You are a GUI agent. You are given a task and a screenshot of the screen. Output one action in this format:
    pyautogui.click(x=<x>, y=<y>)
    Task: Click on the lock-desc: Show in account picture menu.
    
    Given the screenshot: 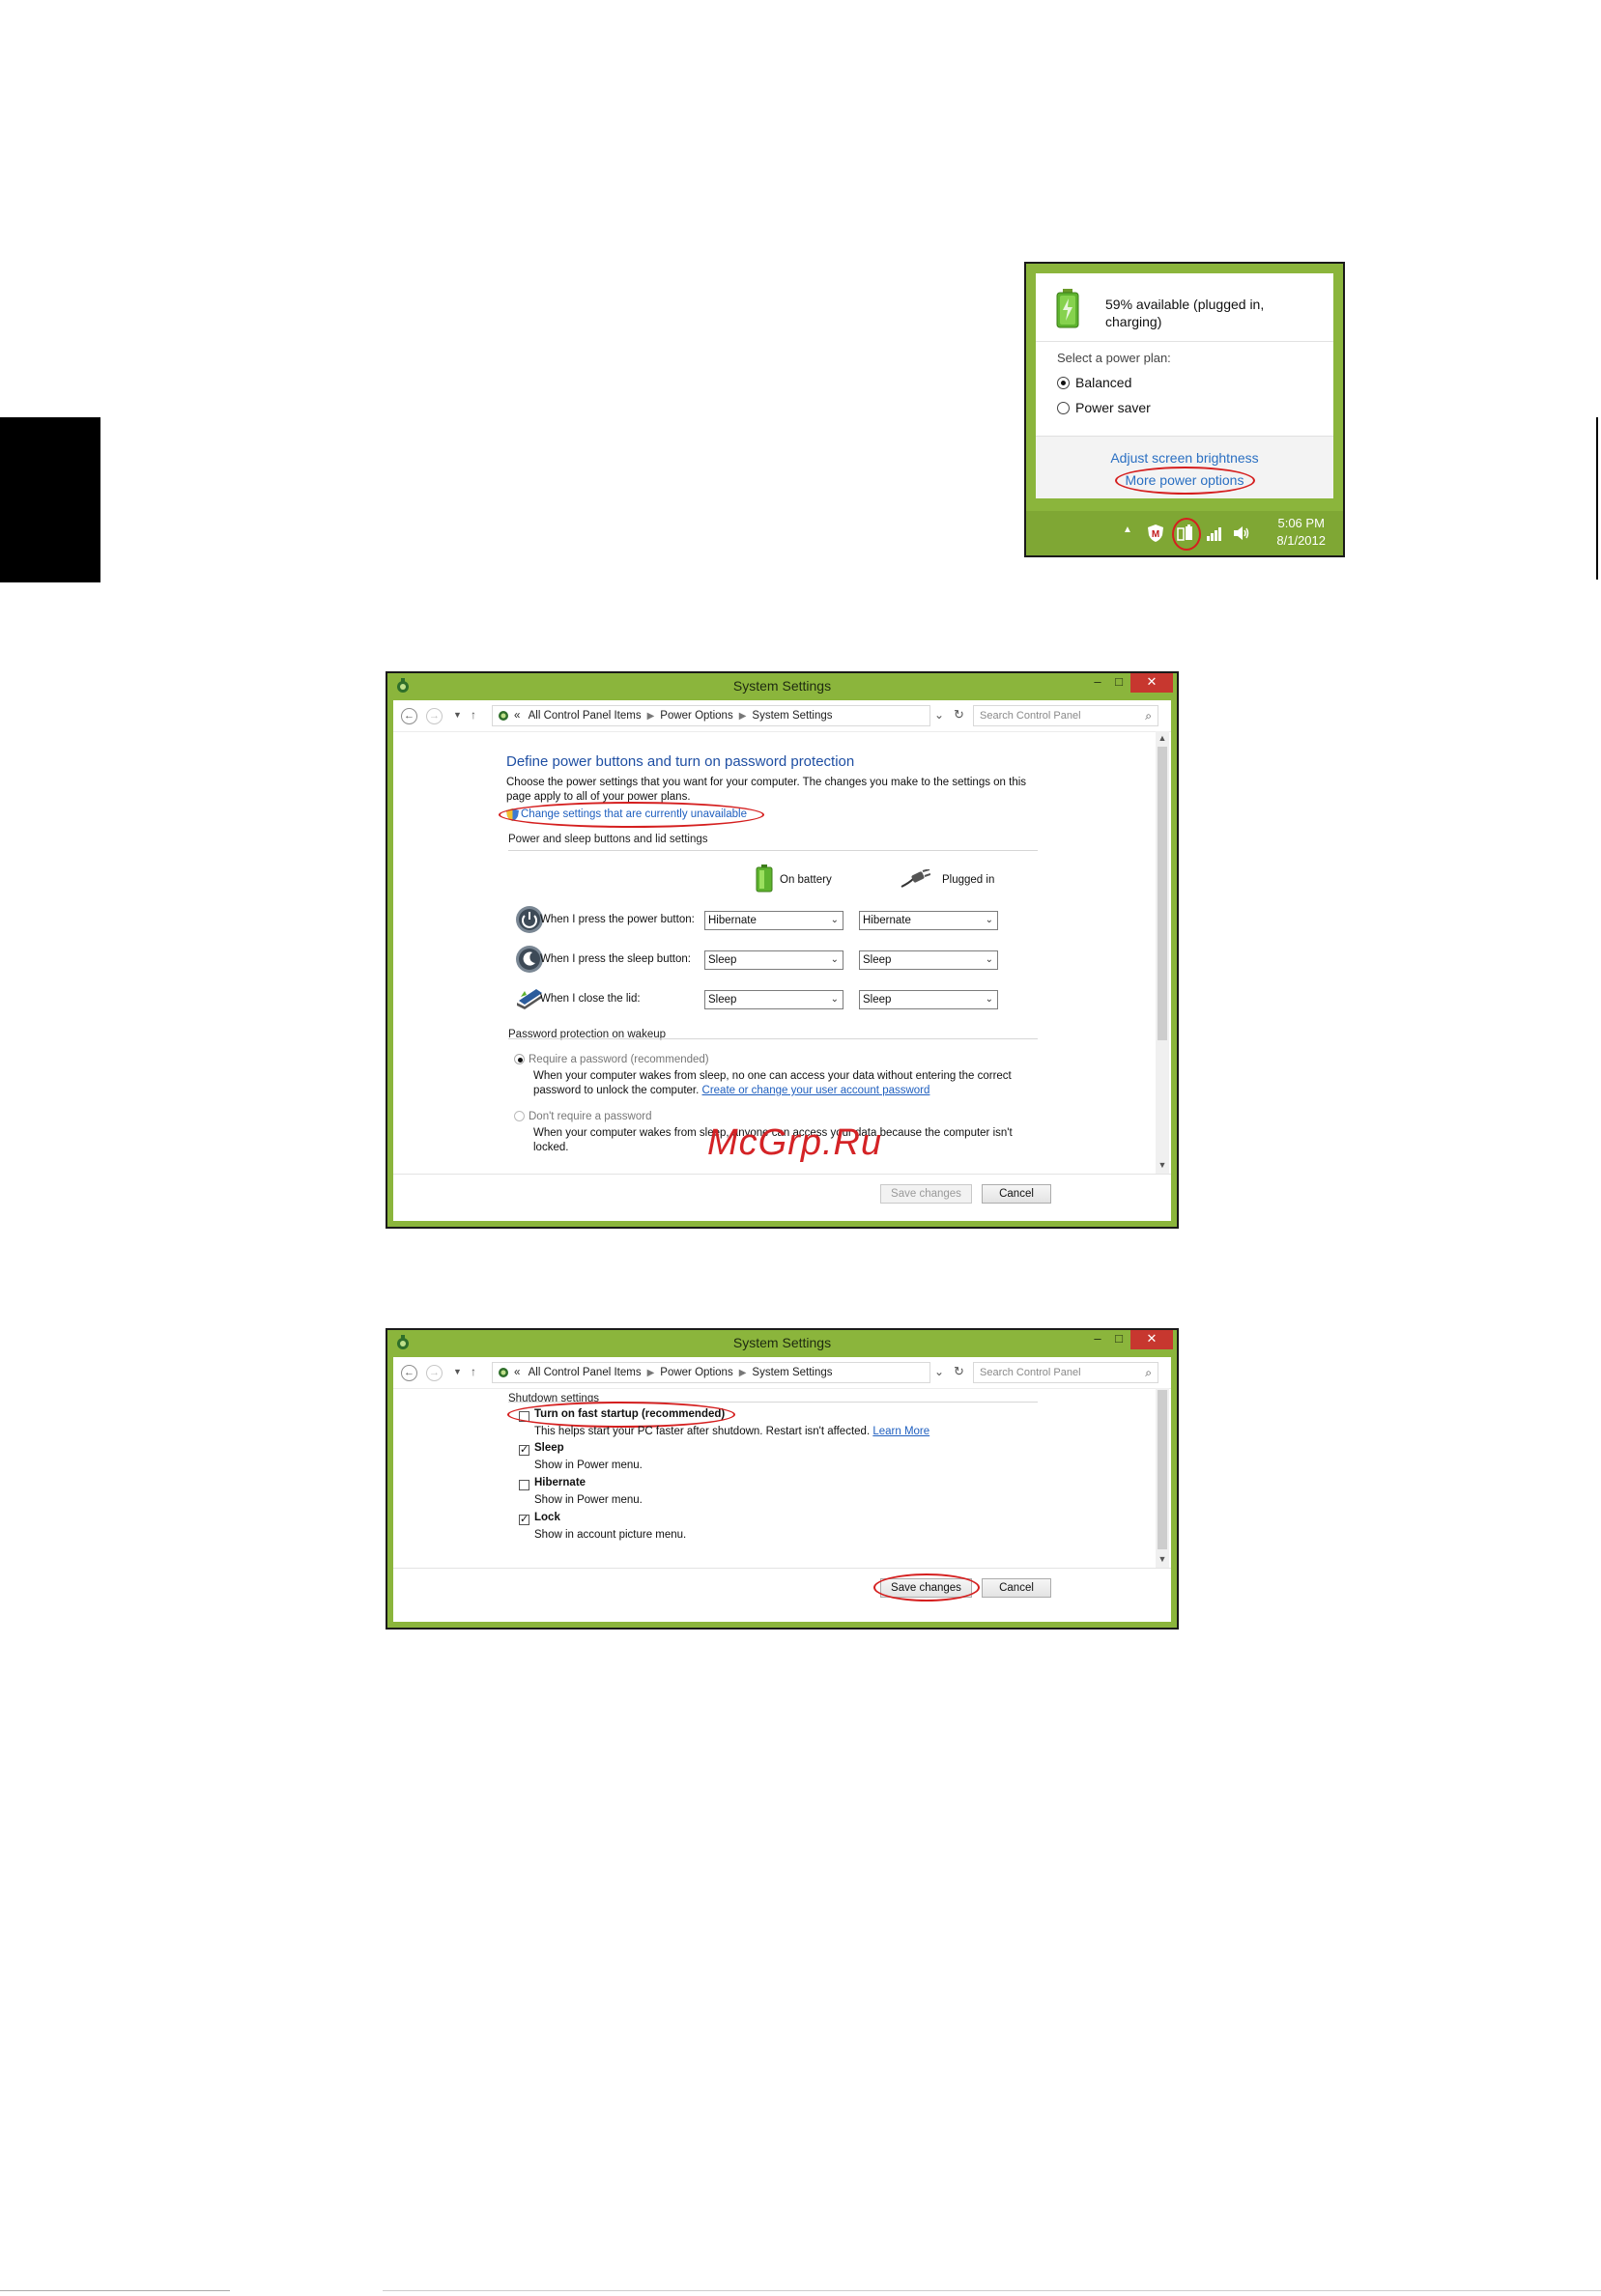 What is the action you would take?
    pyautogui.click(x=610, y=1535)
    